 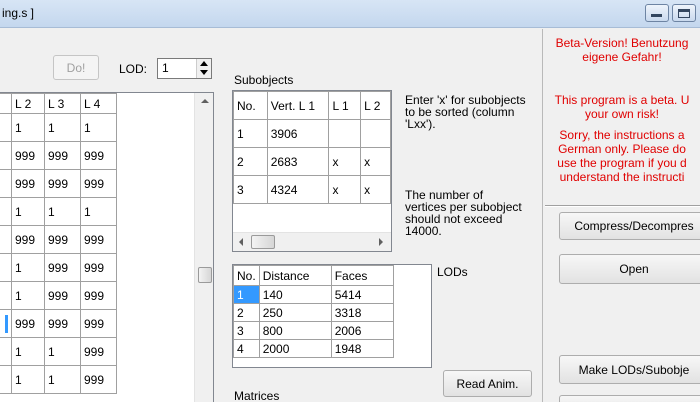 I want to click on table-cell: 3906, so click(x=298, y=133).